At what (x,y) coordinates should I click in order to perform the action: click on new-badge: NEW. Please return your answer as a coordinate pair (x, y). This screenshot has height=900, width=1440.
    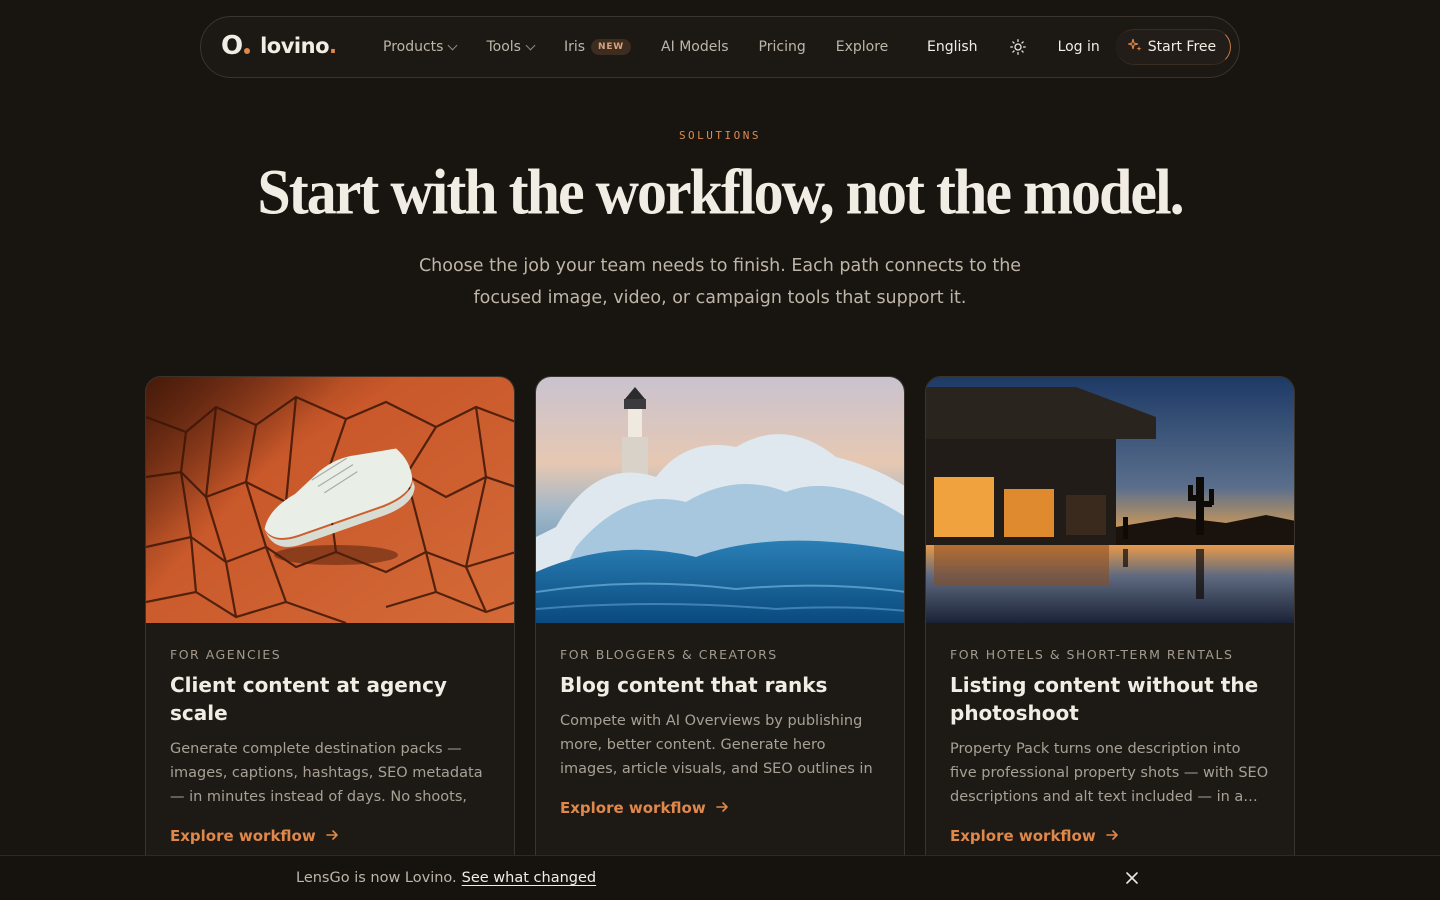
    Looking at the image, I should click on (611, 47).